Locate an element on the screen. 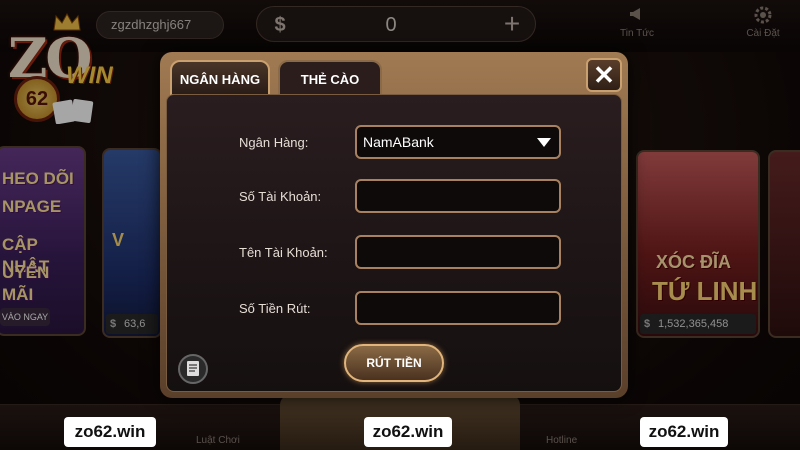  history-button is located at coordinates (193, 369).